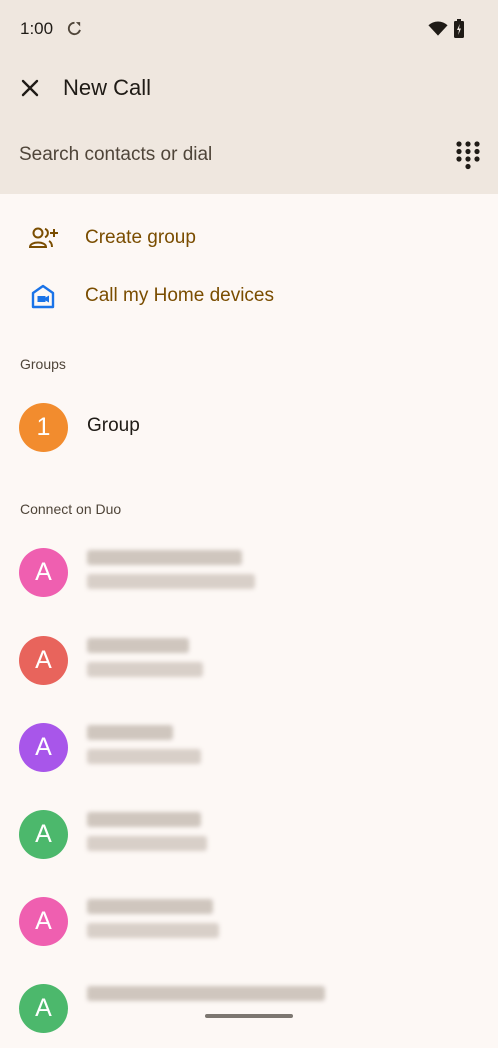 This screenshot has width=498, height=1048. What do you see at coordinates (43, 237) in the screenshot?
I see `group-add-icon` at bounding box center [43, 237].